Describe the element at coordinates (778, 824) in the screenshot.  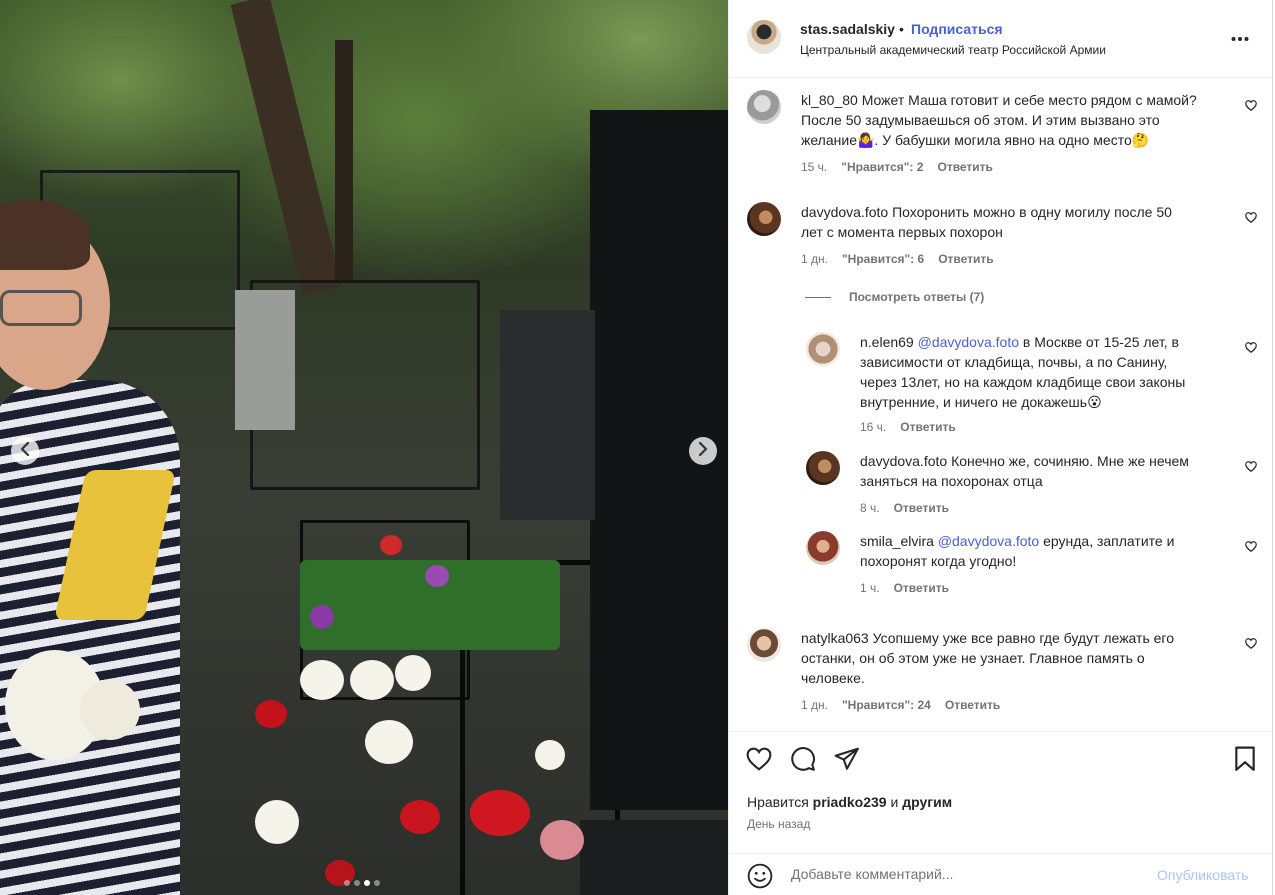
I see `post-date: День назад` at that location.